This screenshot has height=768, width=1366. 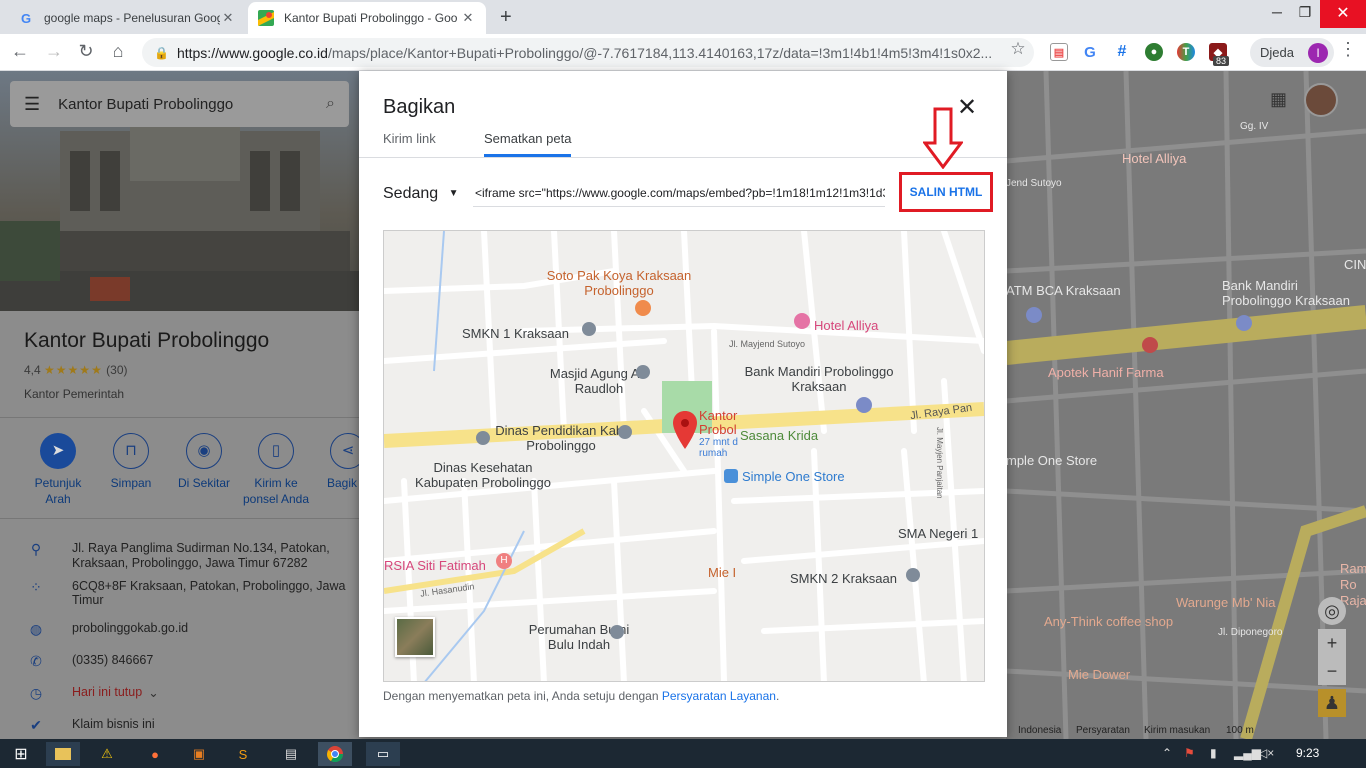 I want to click on minimize-icon: ─, so click(x=1277, y=12).